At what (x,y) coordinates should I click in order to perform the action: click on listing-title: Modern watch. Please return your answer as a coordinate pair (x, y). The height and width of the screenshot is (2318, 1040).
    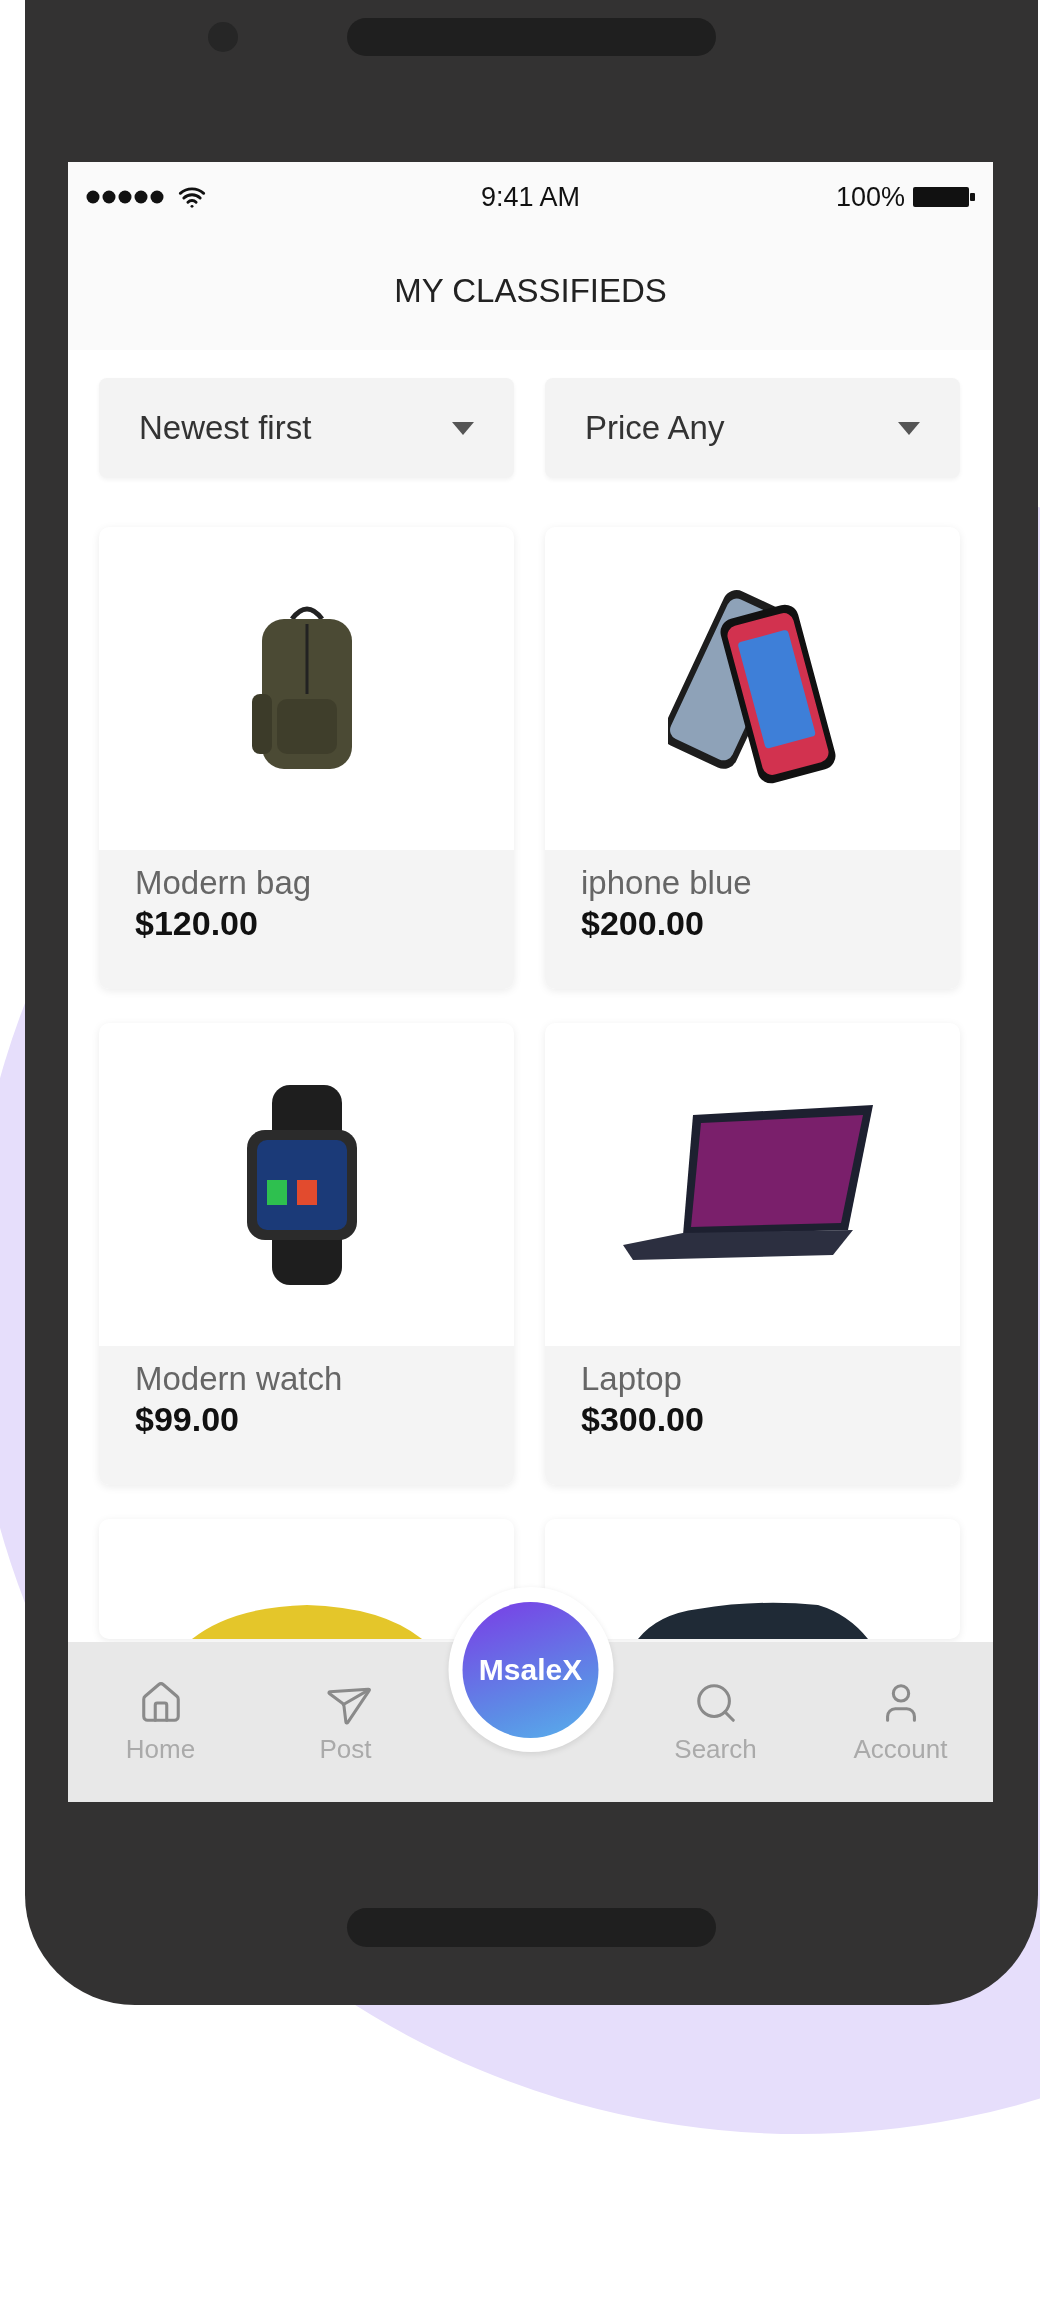
    Looking at the image, I should click on (239, 1379).